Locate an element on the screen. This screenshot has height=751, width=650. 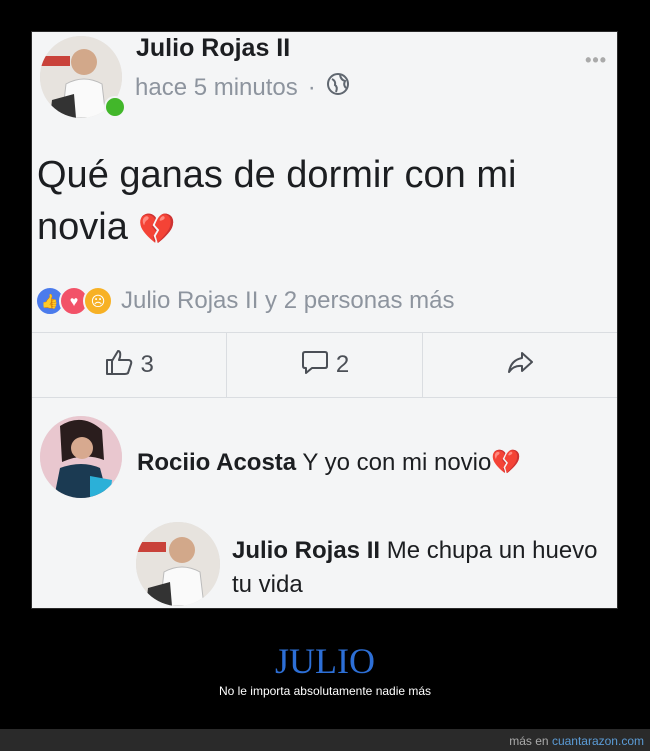
more-options-icon: ••• is located at coordinates (596, 60).